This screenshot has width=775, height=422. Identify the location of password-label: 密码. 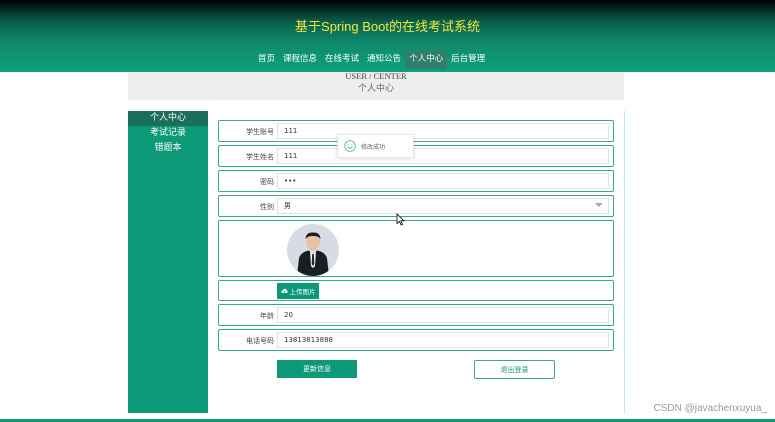
(267, 182).